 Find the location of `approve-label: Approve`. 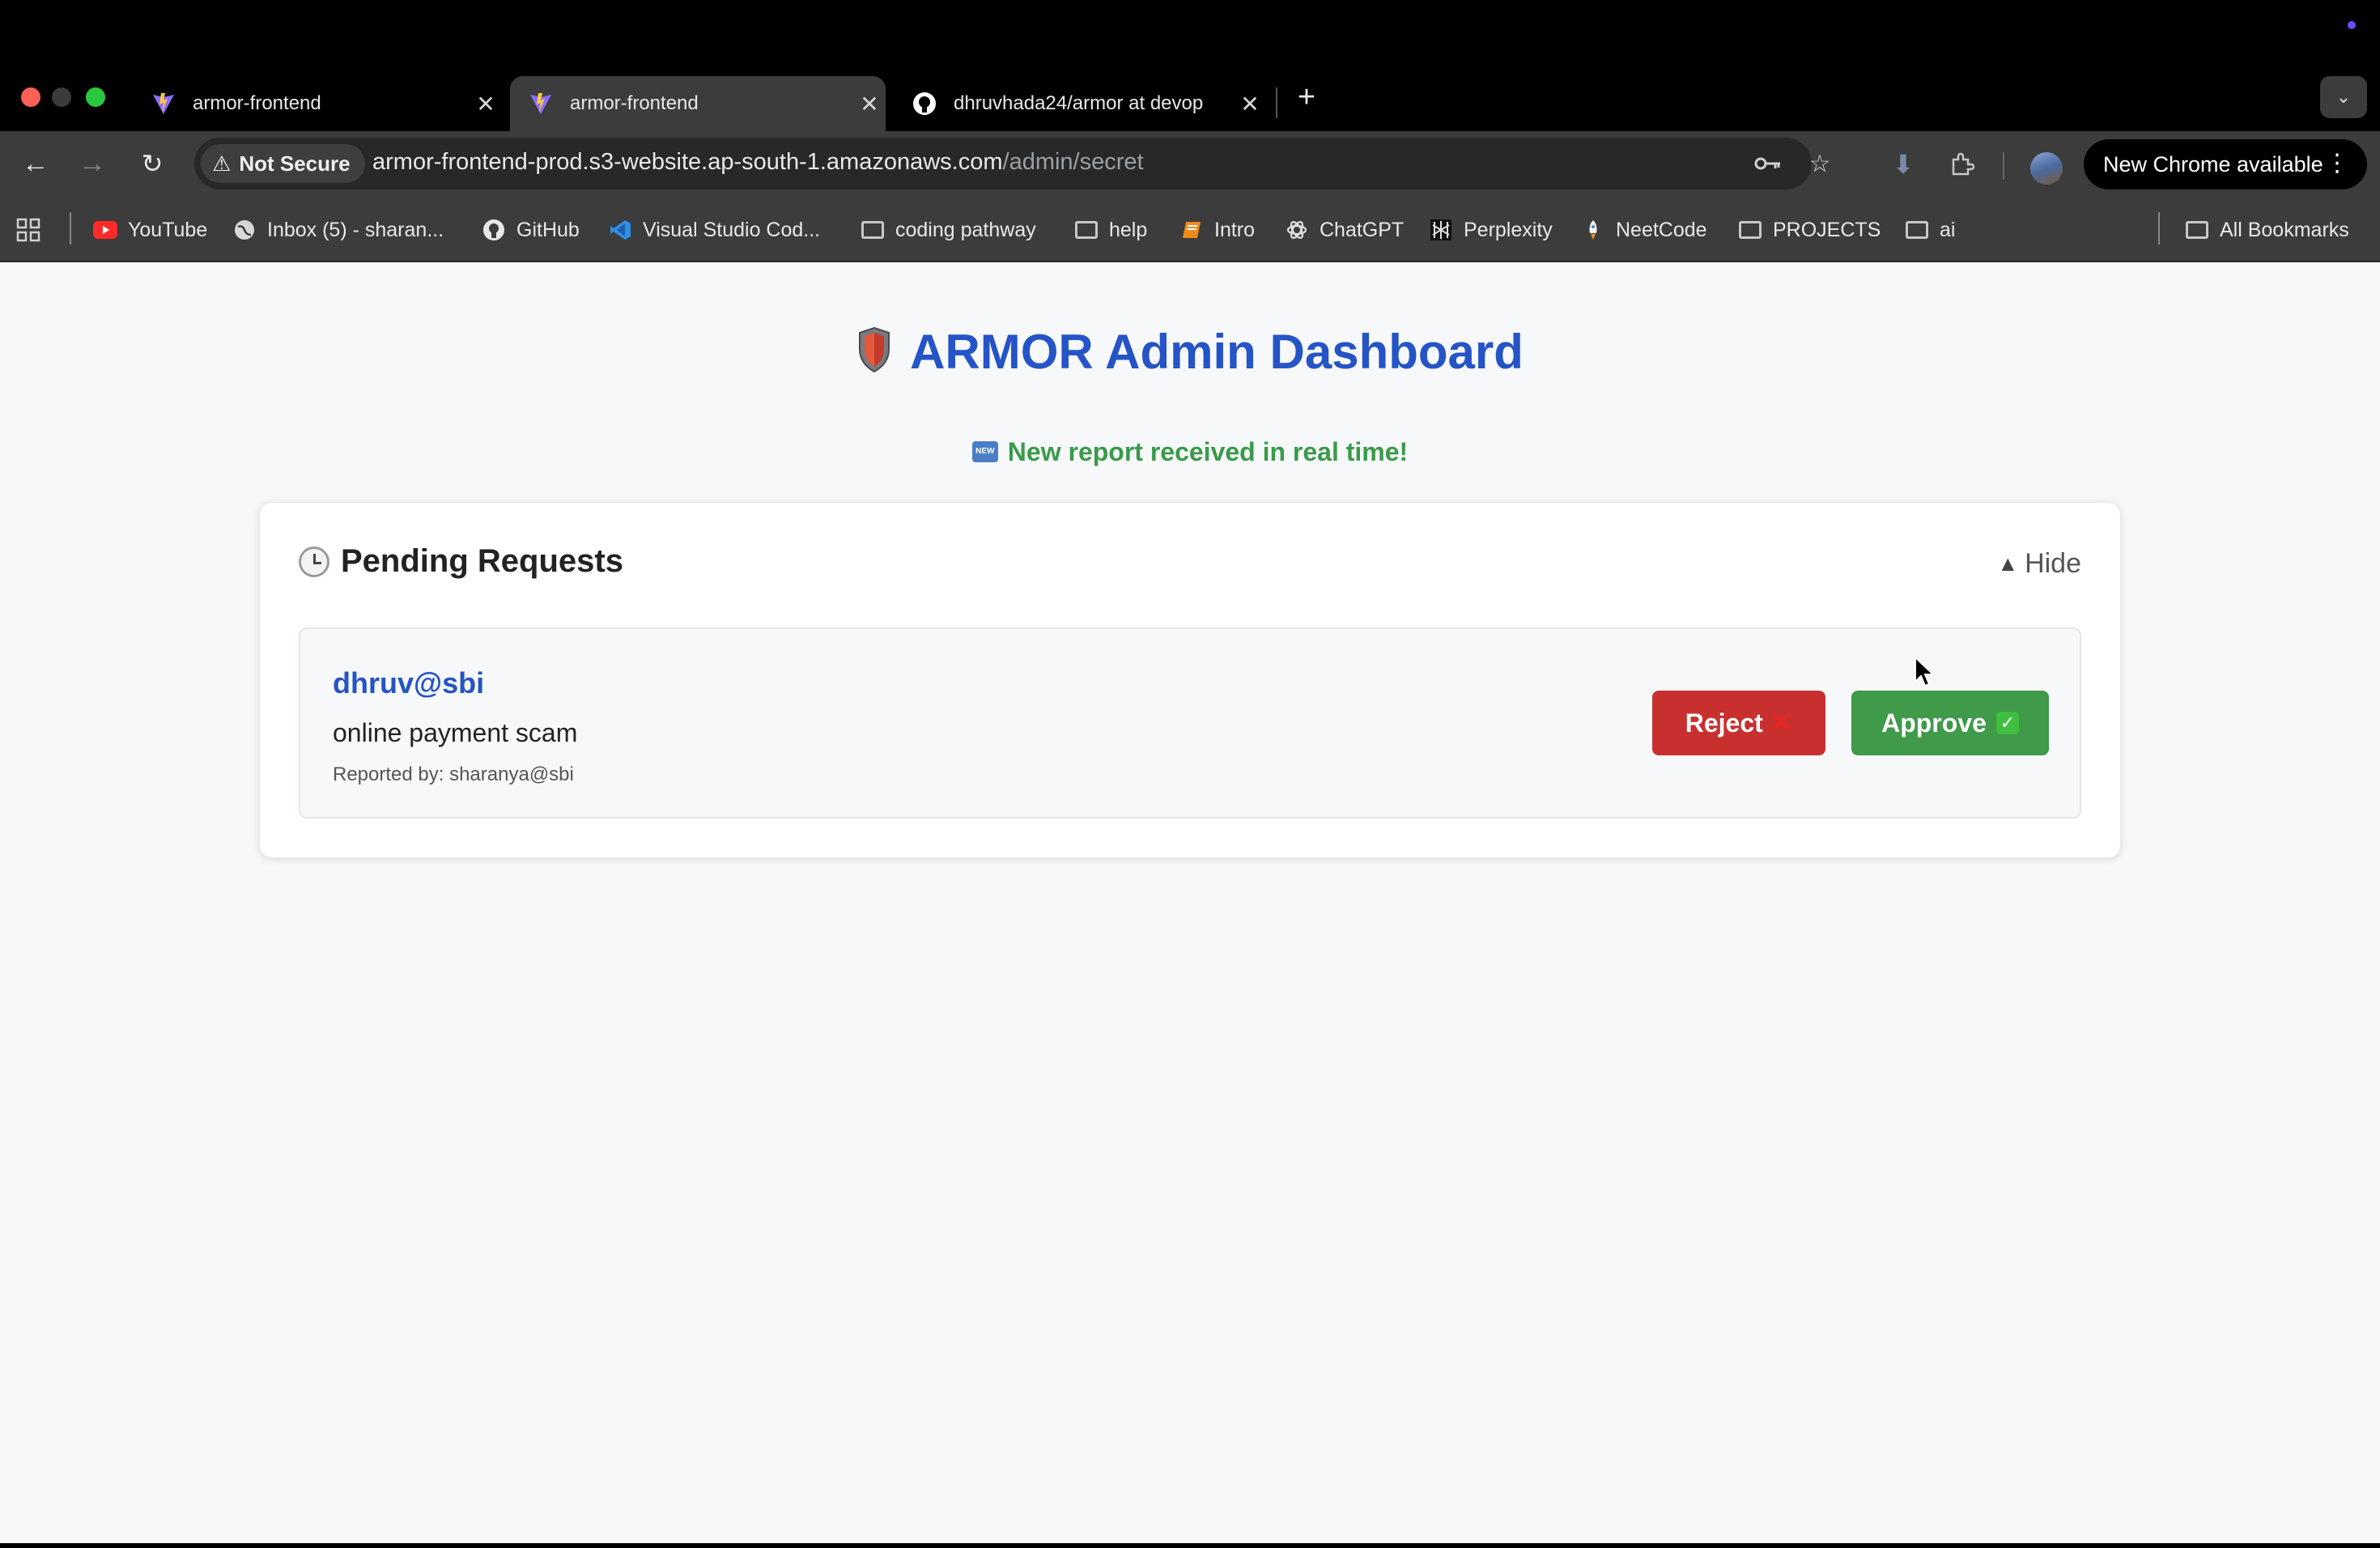

approve-label: Approve is located at coordinates (1934, 723).